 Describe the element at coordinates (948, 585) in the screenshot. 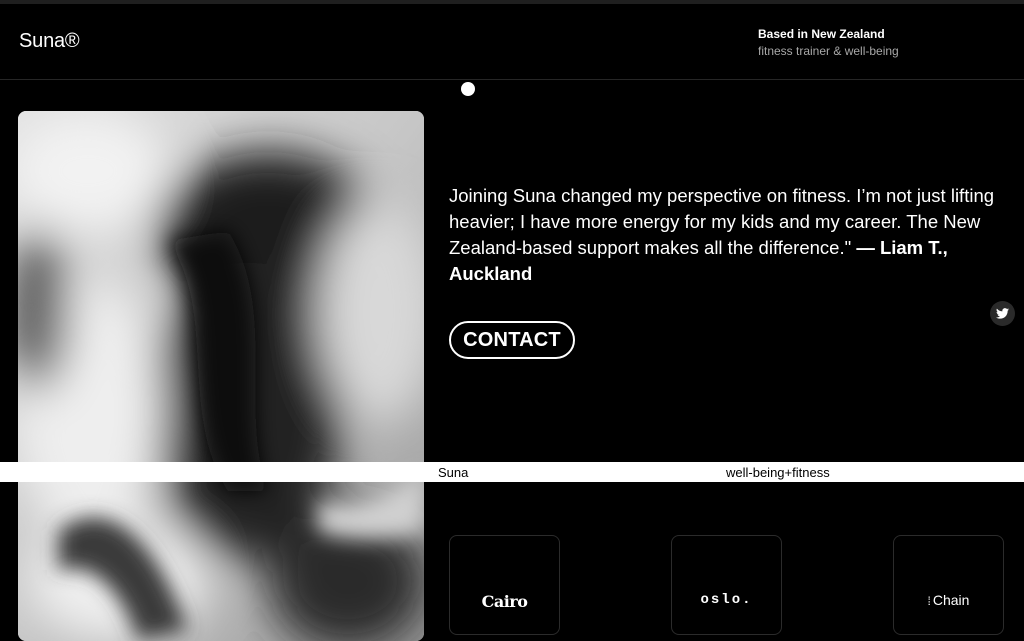

I see `partner-card-chain: ⁞ Chain` at that location.